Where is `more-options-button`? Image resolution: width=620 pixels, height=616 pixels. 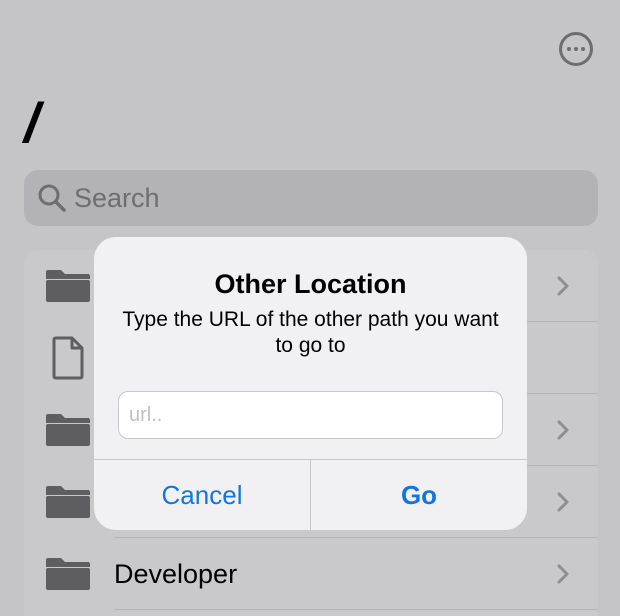 more-options-button is located at coordinates (576, 49).